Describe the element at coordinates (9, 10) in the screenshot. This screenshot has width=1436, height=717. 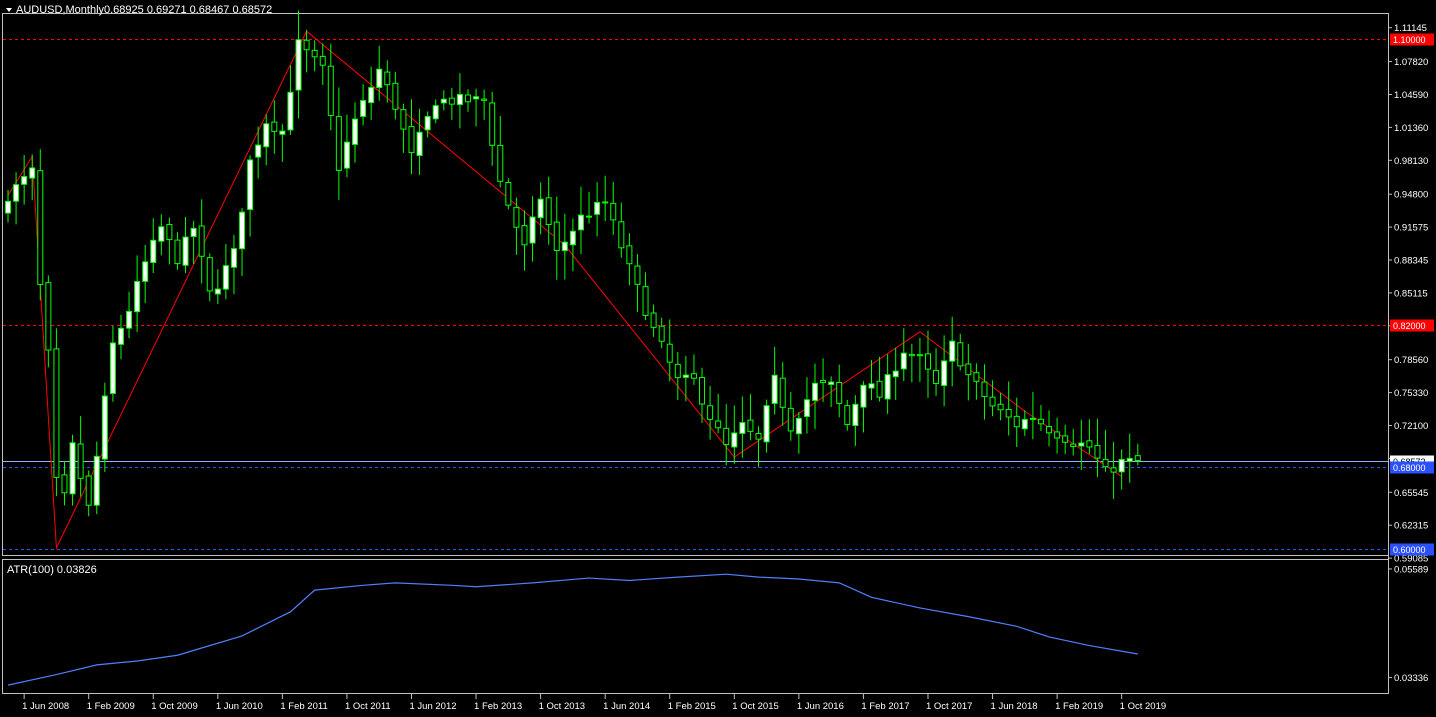
I see `symbol-menu-triangle-icon` at that location.